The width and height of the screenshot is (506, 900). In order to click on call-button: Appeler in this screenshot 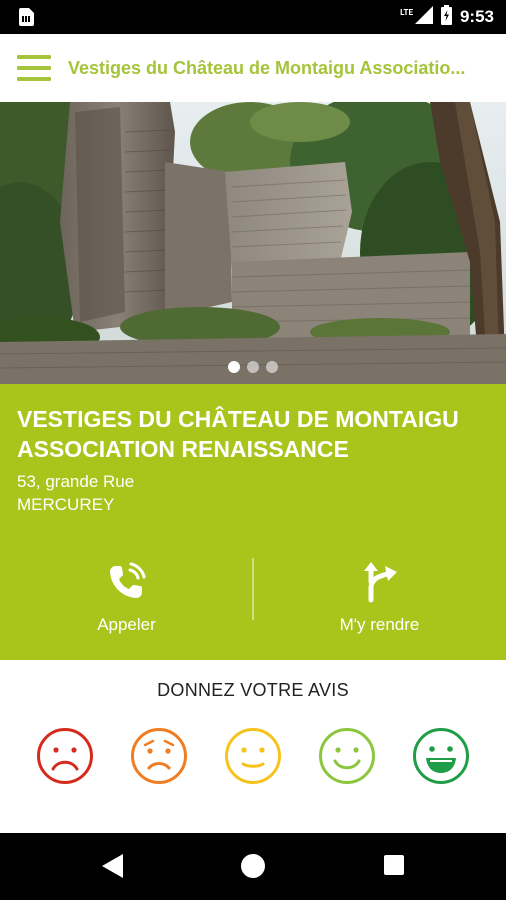, I will do `click(126, 604)`.